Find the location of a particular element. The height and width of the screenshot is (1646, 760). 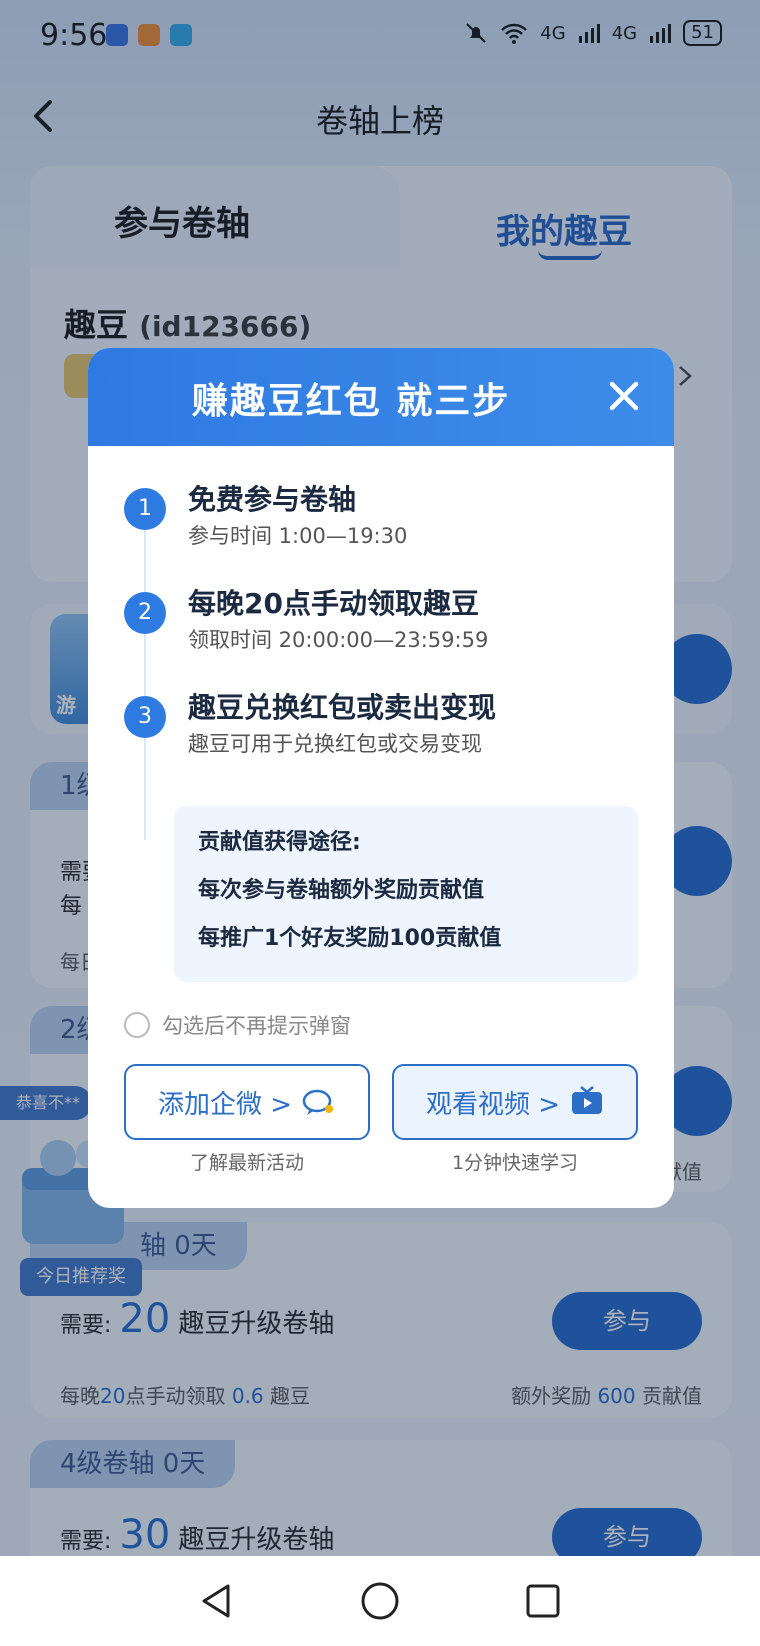

step-title: 每晚20点手动领取趣豆 is located at coordinates (333, 603).